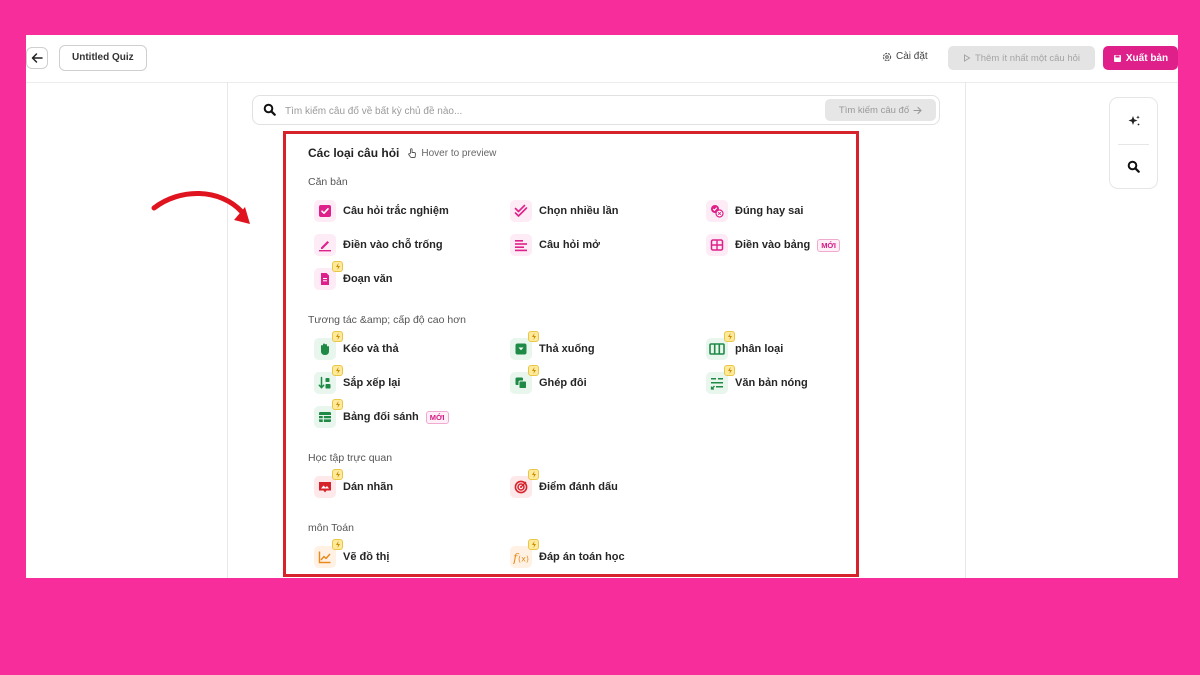  What do you see at coordinates (393, 245) in the screenshot?
I see `question-type-label: Điền vào chỗ trống` at bounding box center [393, 245].